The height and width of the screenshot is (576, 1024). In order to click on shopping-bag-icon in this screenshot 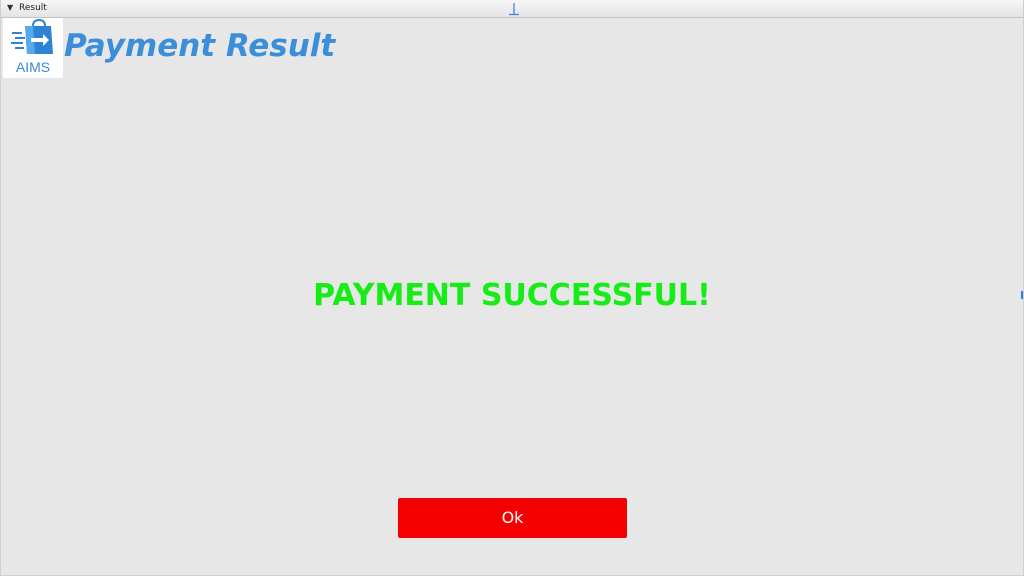, I will do `click(32, 36)`.